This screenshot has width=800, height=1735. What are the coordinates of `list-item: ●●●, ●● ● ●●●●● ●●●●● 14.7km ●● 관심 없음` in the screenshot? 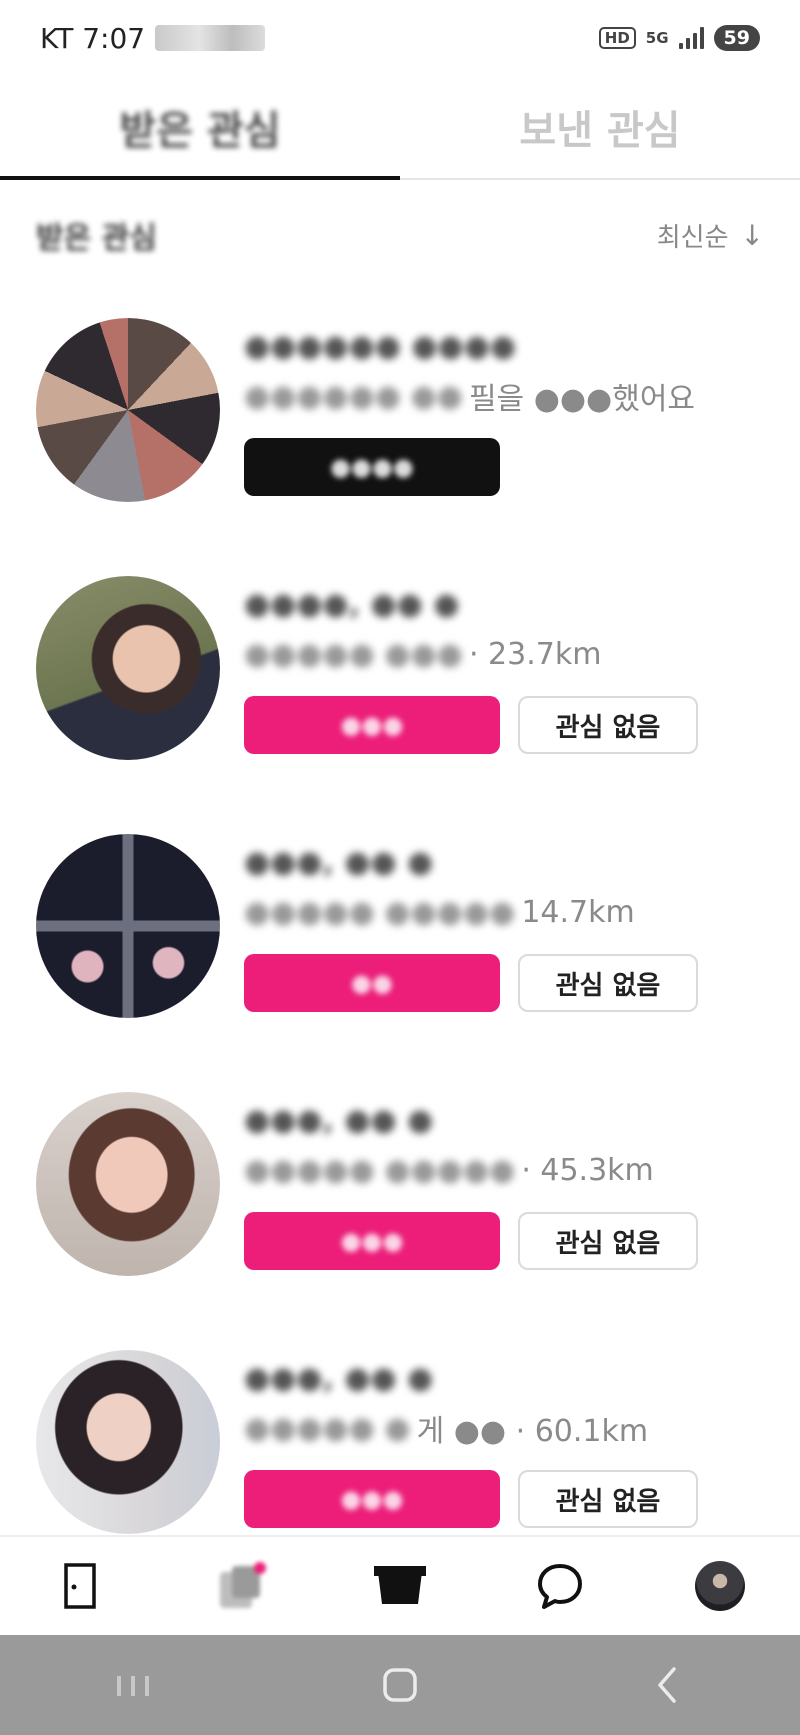 It's located at (400, 935).